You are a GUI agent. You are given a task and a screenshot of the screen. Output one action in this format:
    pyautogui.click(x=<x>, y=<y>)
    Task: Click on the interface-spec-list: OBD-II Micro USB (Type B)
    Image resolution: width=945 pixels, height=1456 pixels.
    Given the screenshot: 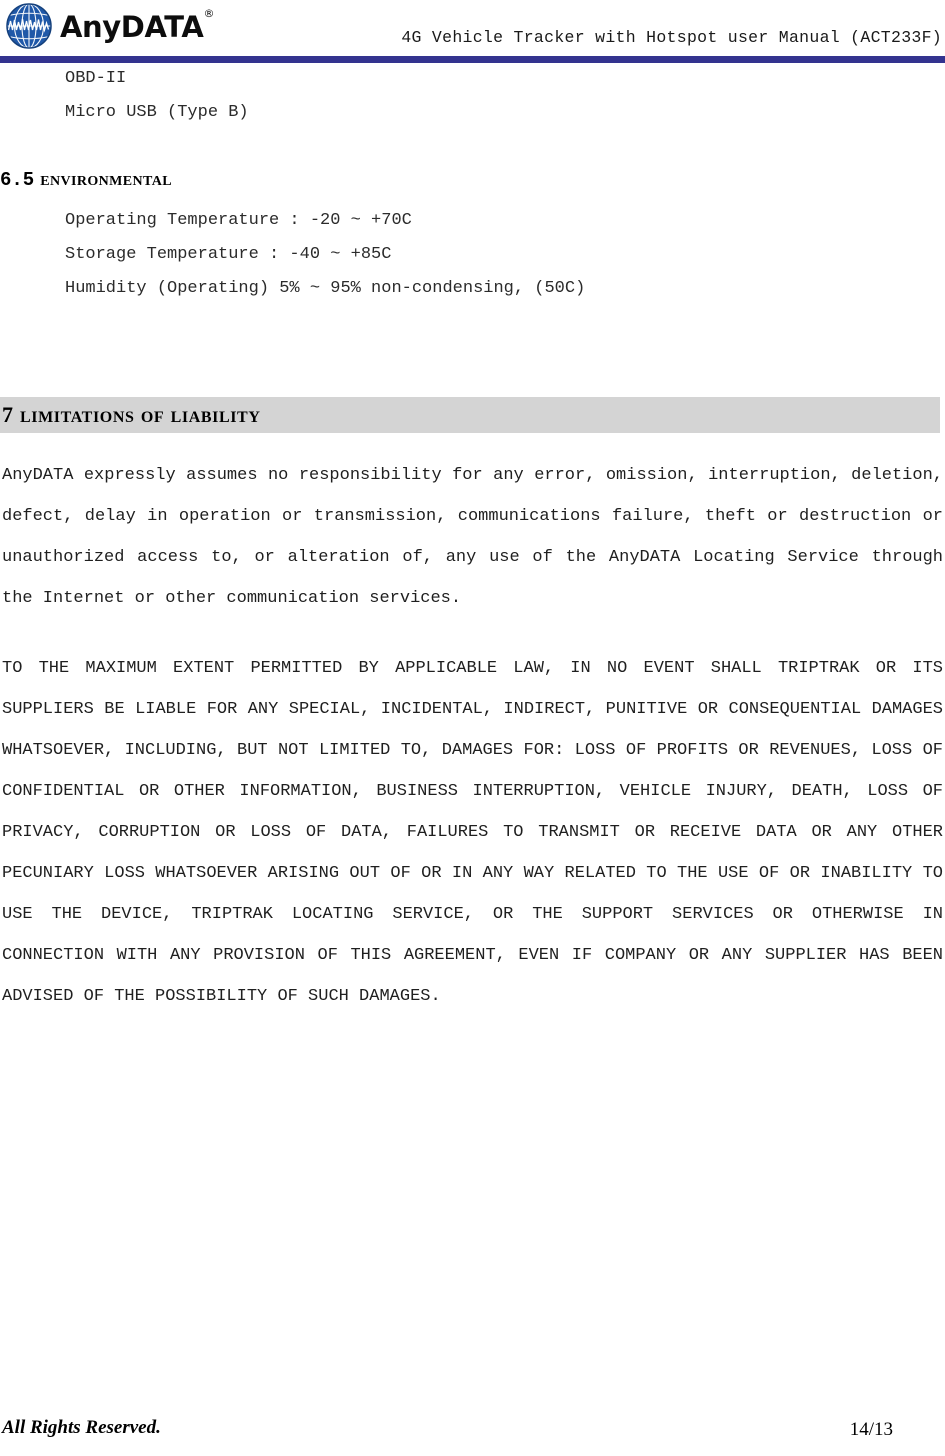 What is the action you would take?
    pyautogui.click(x=472, y=96)
    